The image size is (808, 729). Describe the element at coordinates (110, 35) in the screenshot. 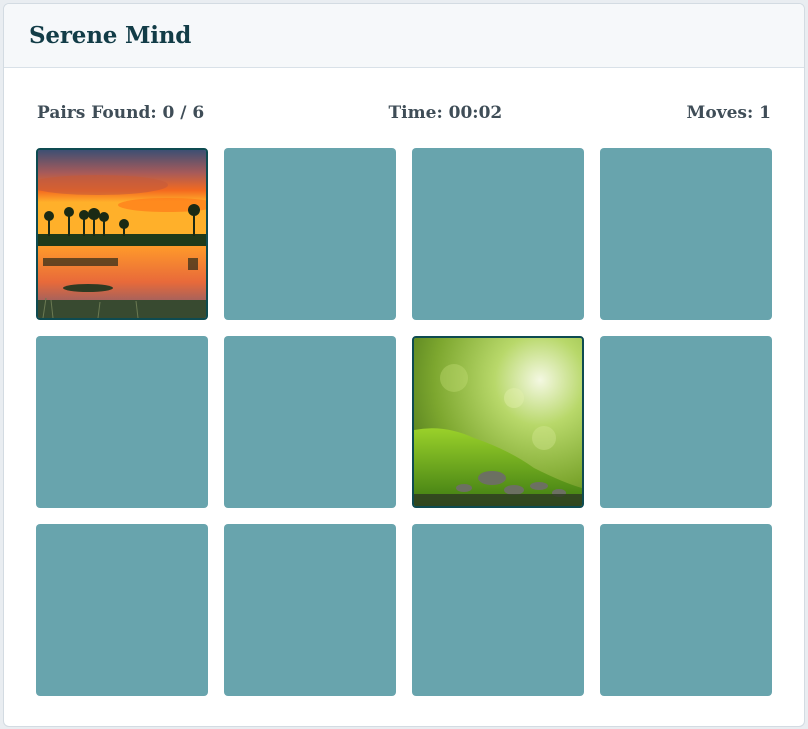

I see `app-title: Serene Mind` at that location.